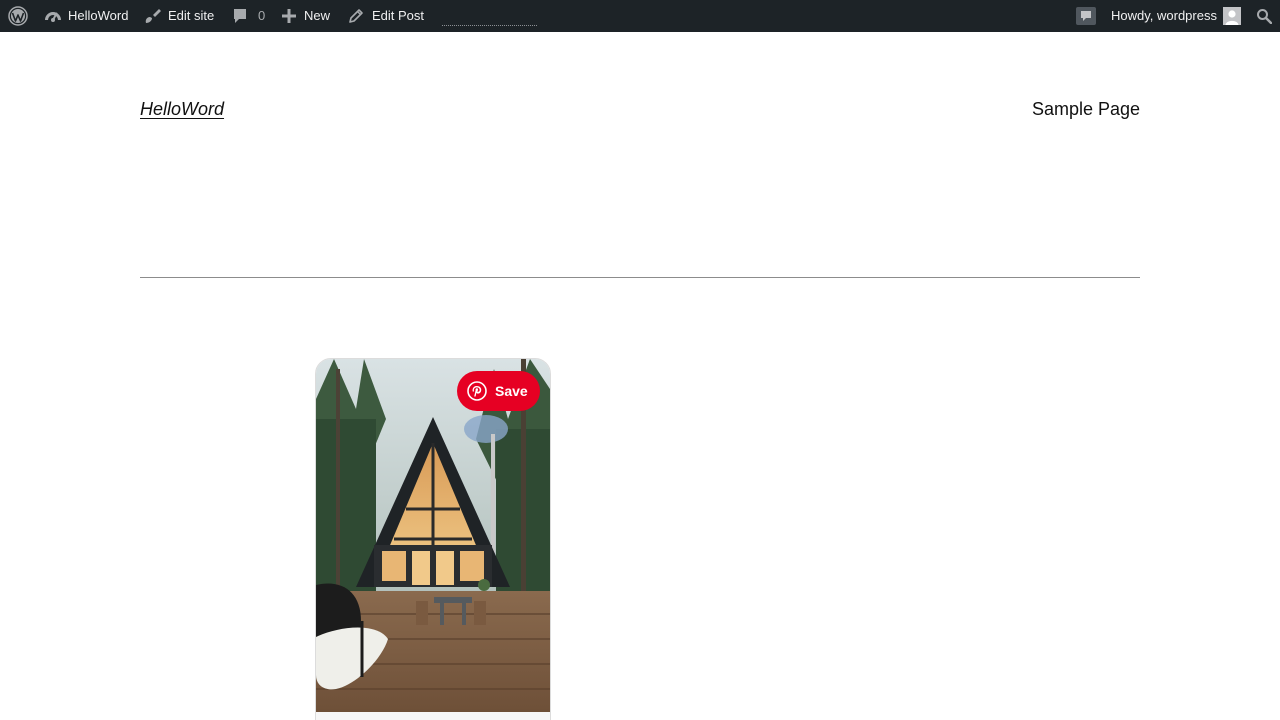  What do you see at coordinates (262, 15) in the screenshot?
I see `comments-count: 0` at bounding box center [262, 15].